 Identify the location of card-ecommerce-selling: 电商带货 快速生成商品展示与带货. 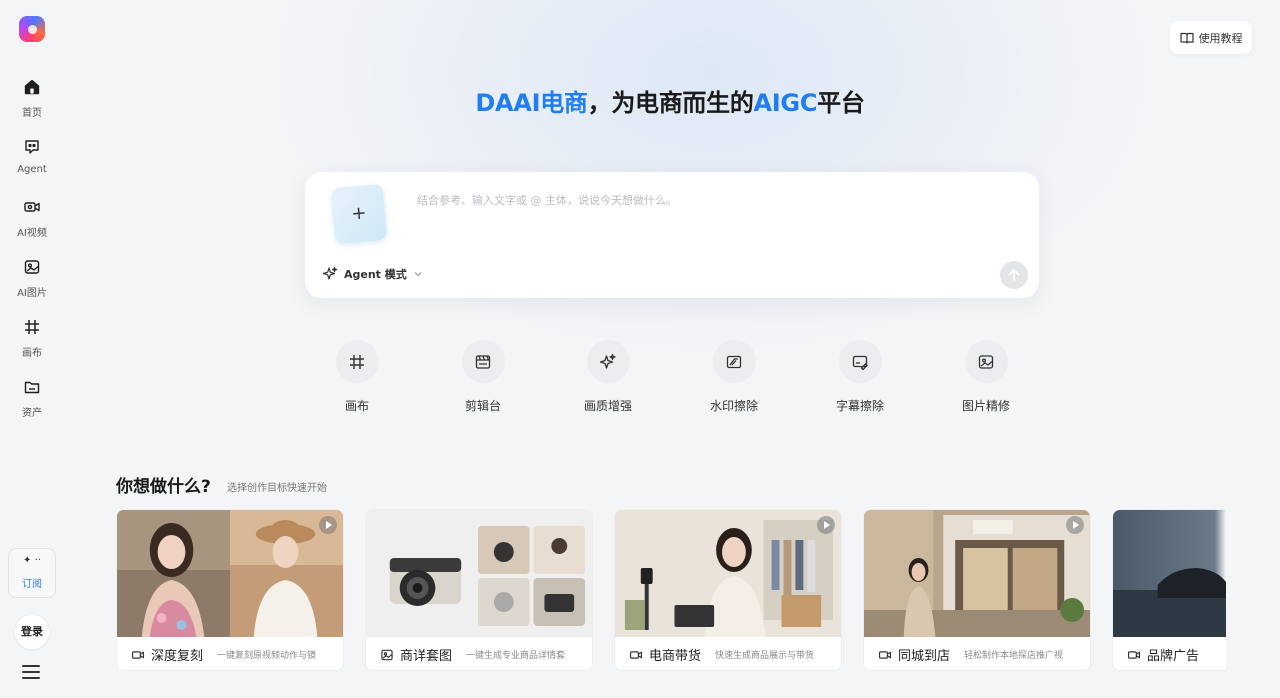
(728, 590).